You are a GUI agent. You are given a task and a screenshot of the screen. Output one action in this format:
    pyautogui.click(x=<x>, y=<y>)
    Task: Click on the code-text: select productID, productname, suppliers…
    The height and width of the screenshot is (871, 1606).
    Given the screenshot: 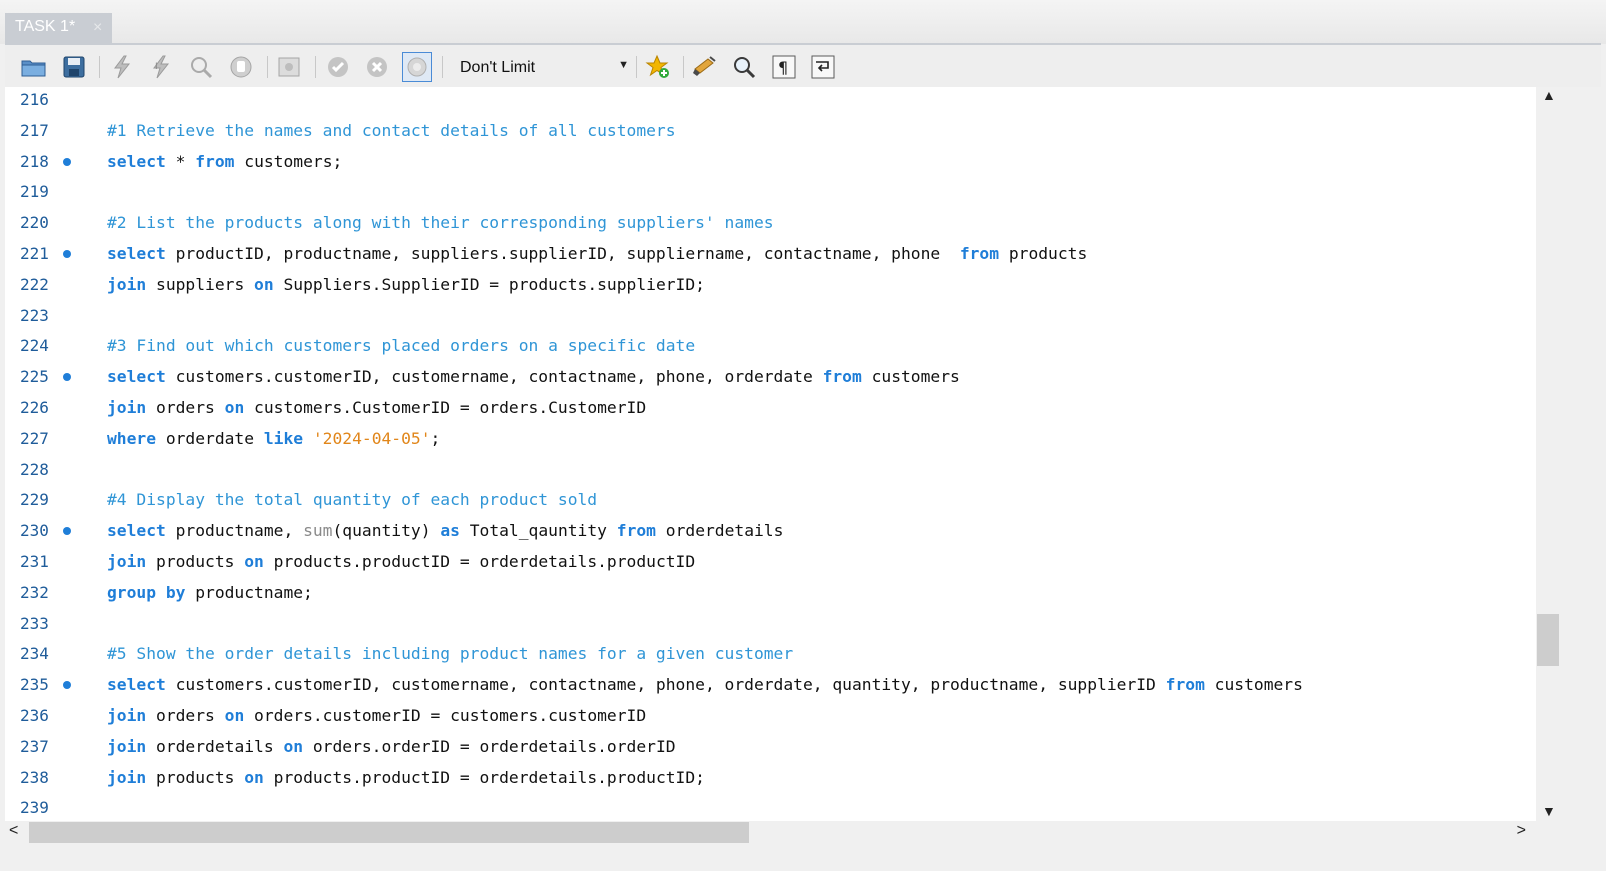 What is the action you would take?
    pyautogui.click(x=597, y=254)
    